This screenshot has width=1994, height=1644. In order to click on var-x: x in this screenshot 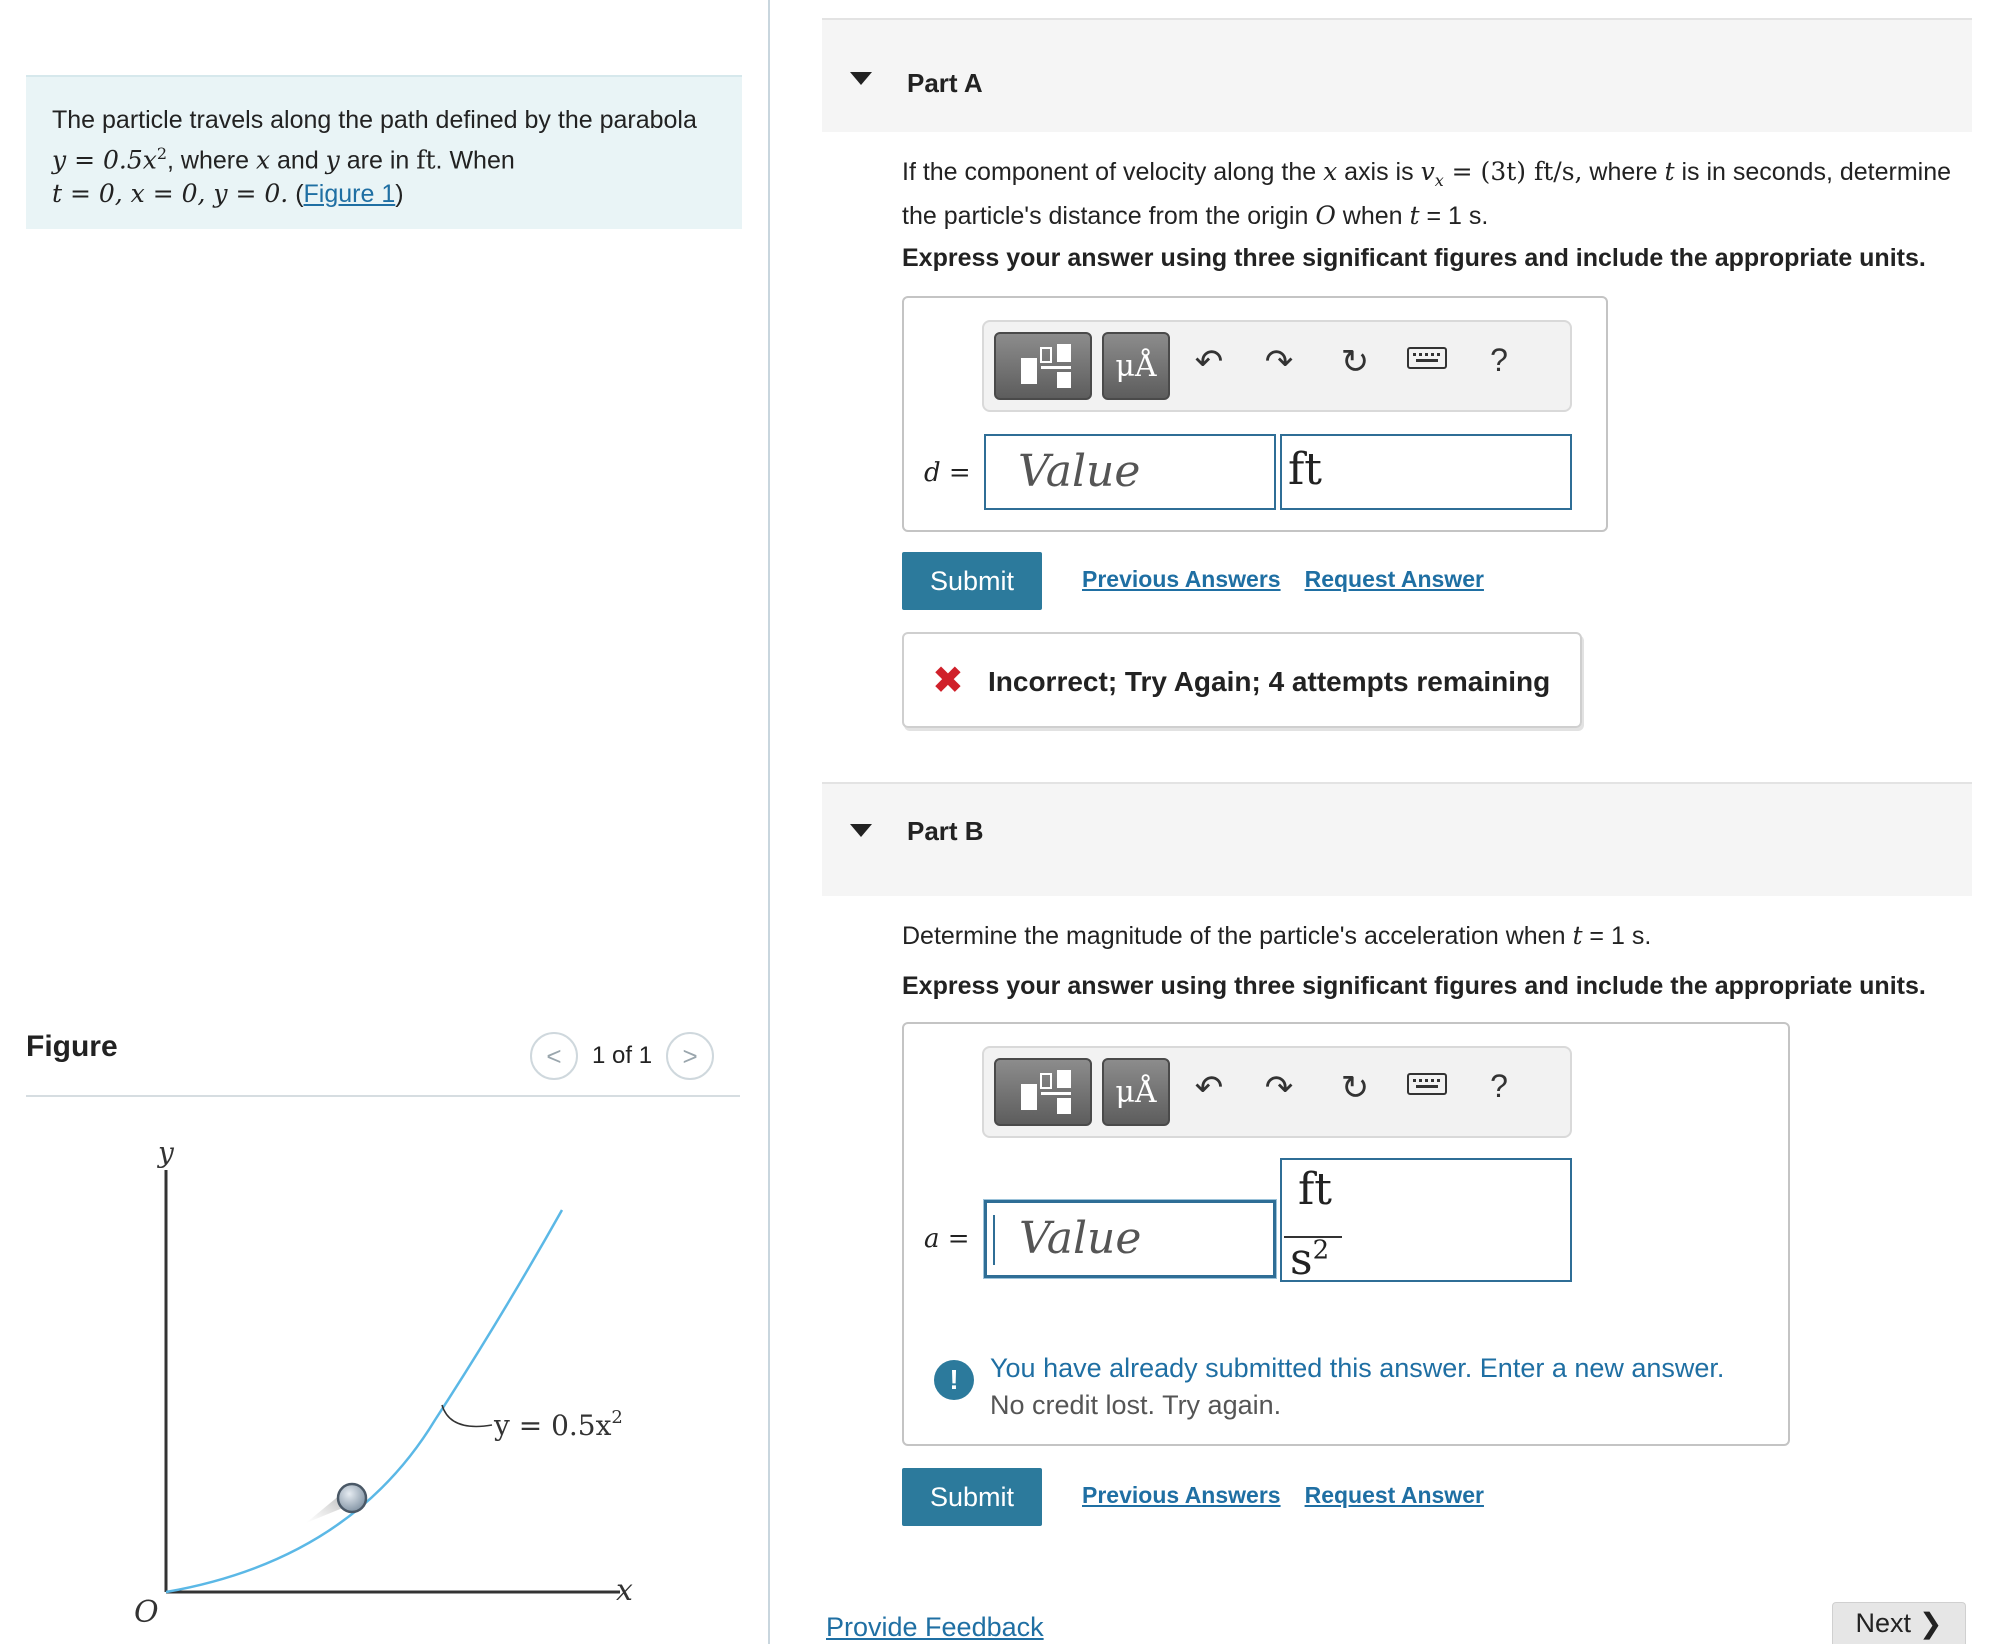, I will do `click(263, 160)`.